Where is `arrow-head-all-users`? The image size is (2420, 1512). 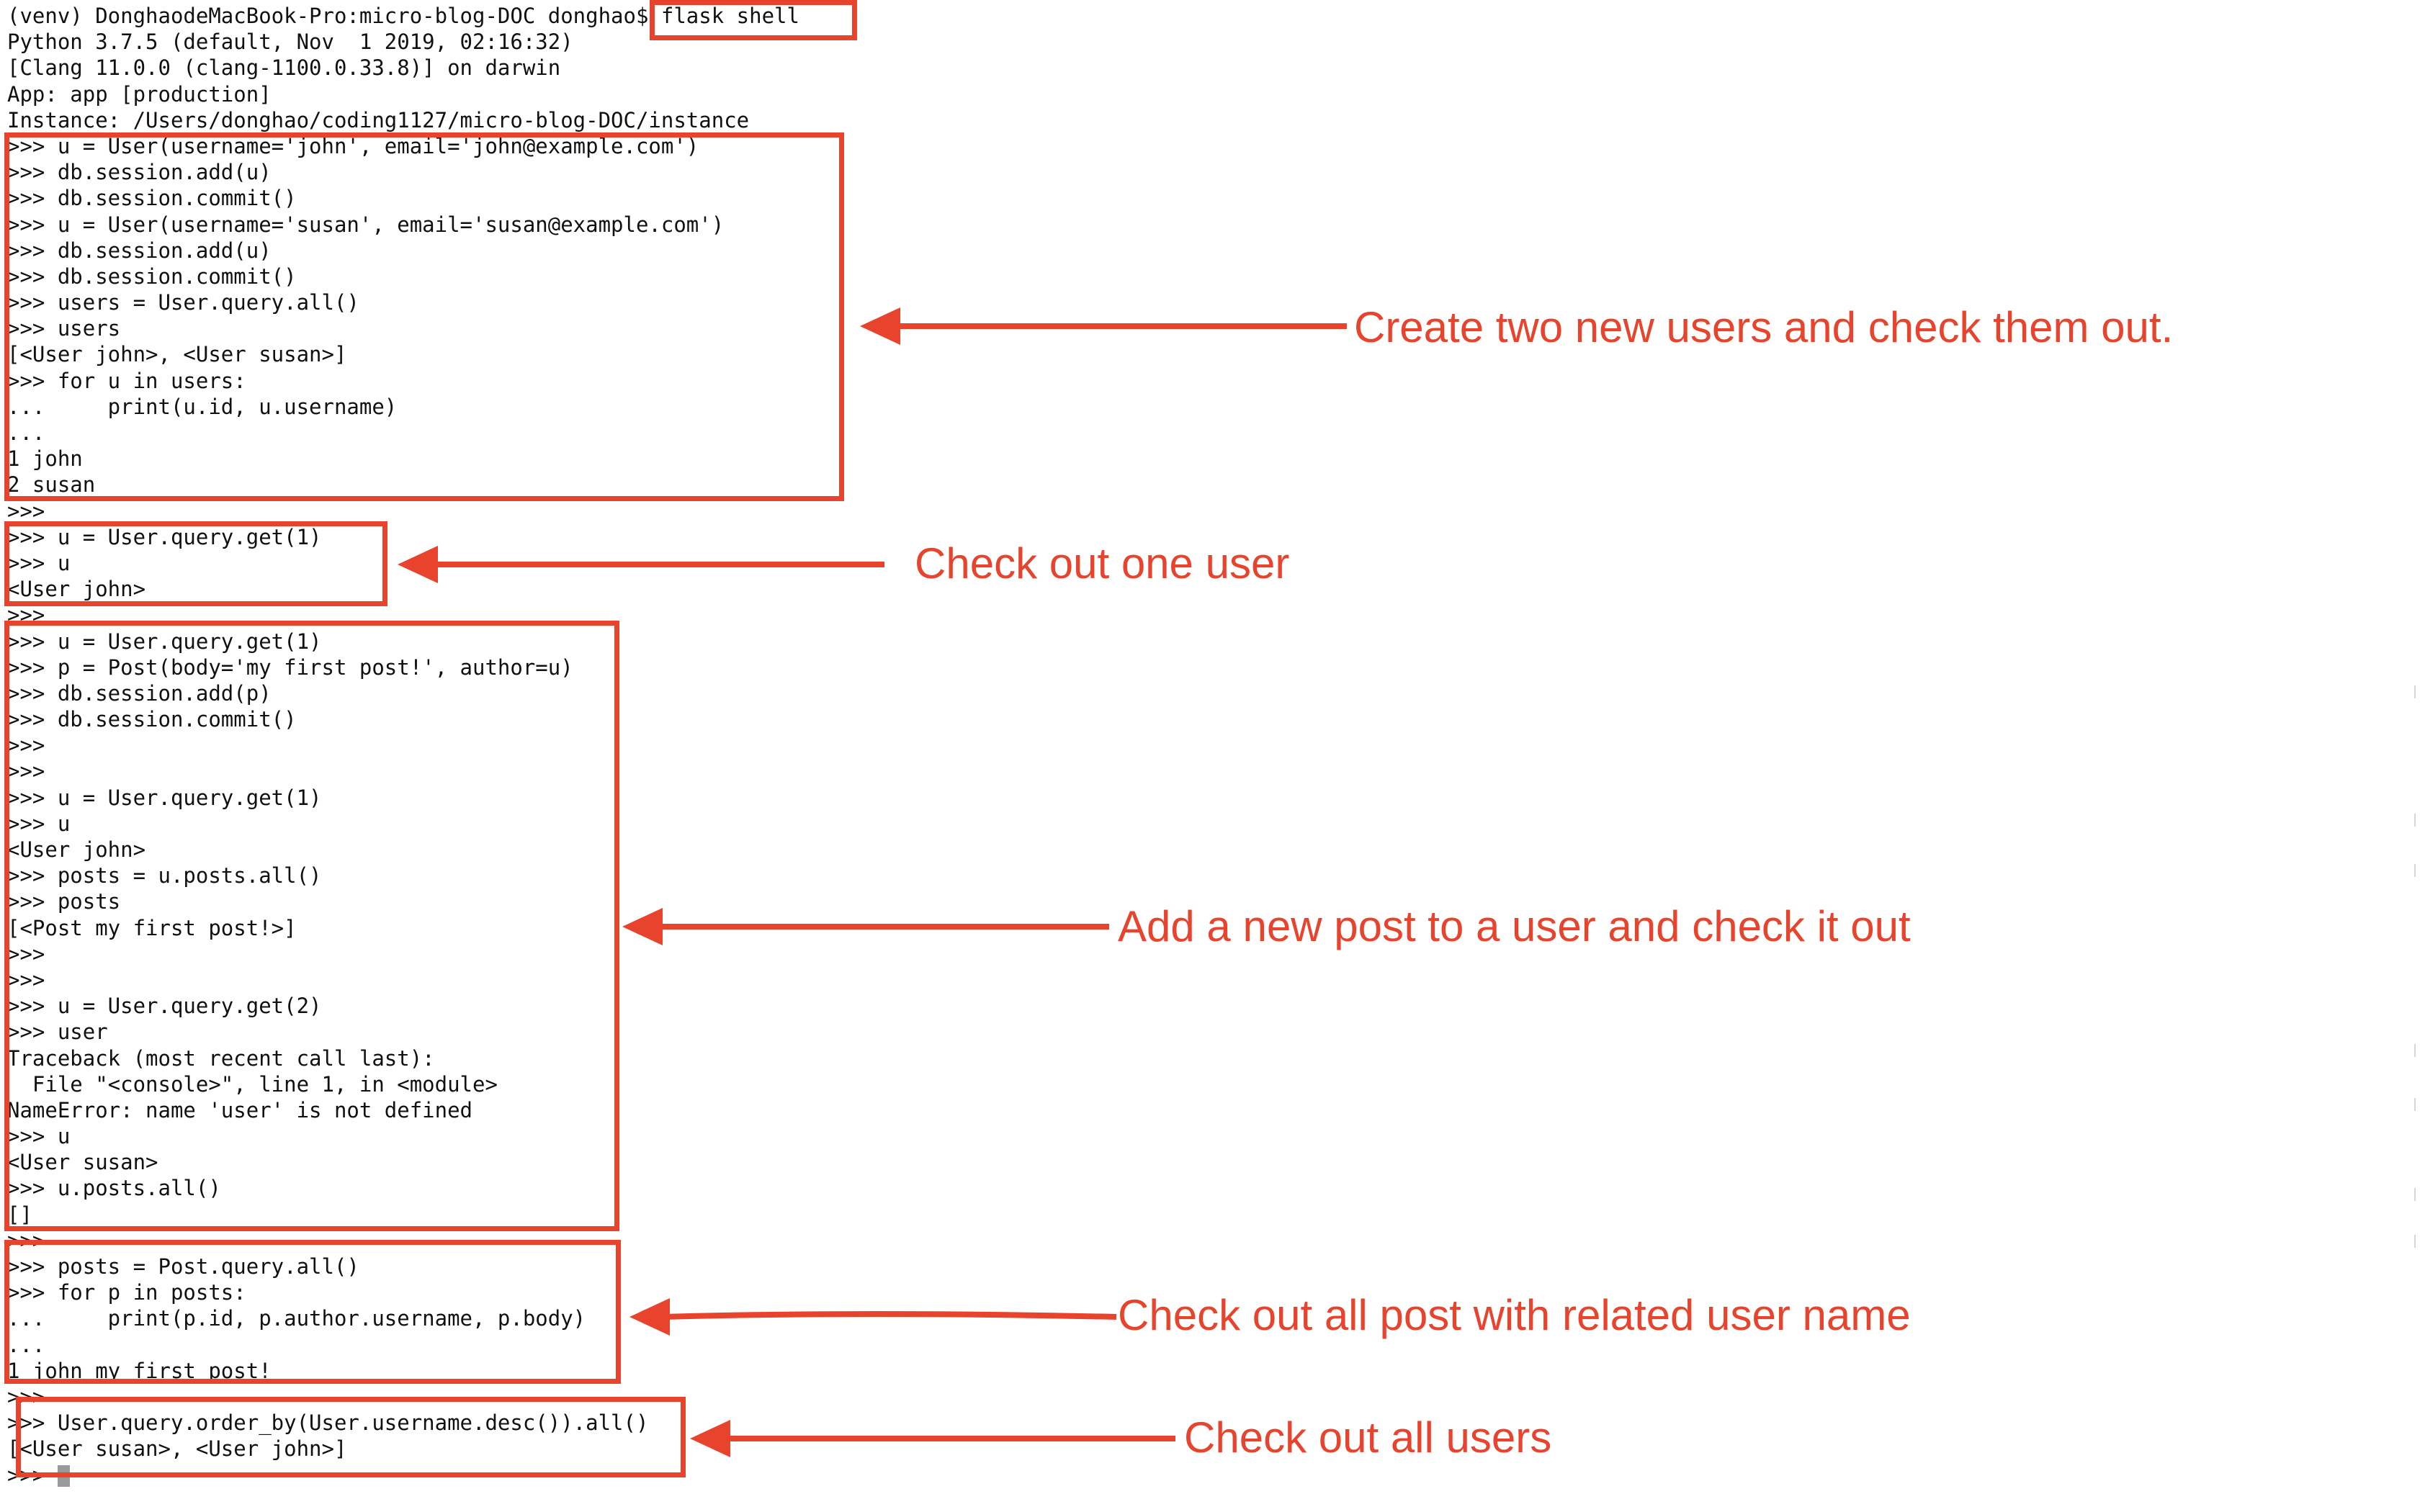 arrow-head-all-users is located at coordinates (710, 1438).